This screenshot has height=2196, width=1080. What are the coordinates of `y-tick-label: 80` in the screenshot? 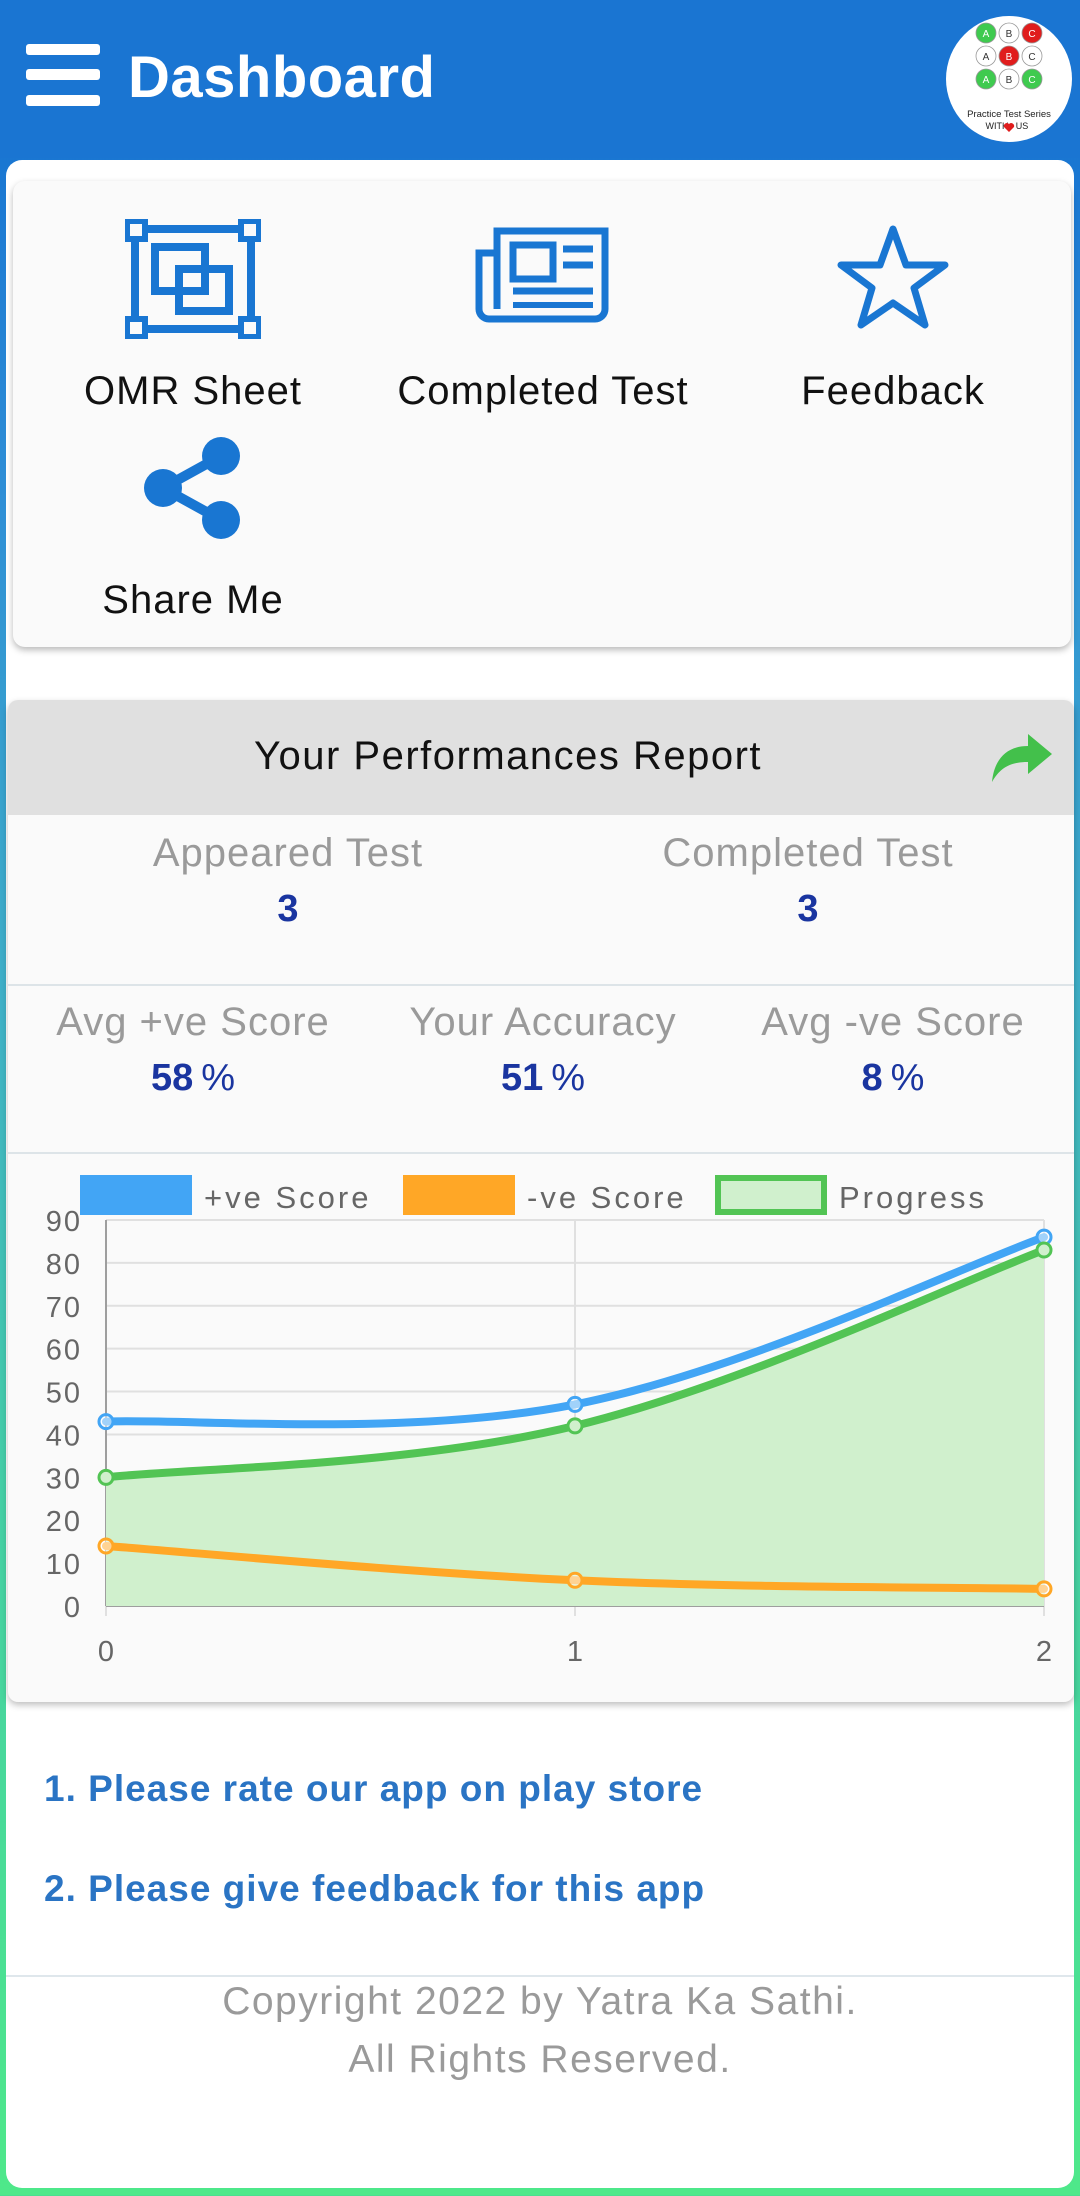 It's located at (64, 1265).